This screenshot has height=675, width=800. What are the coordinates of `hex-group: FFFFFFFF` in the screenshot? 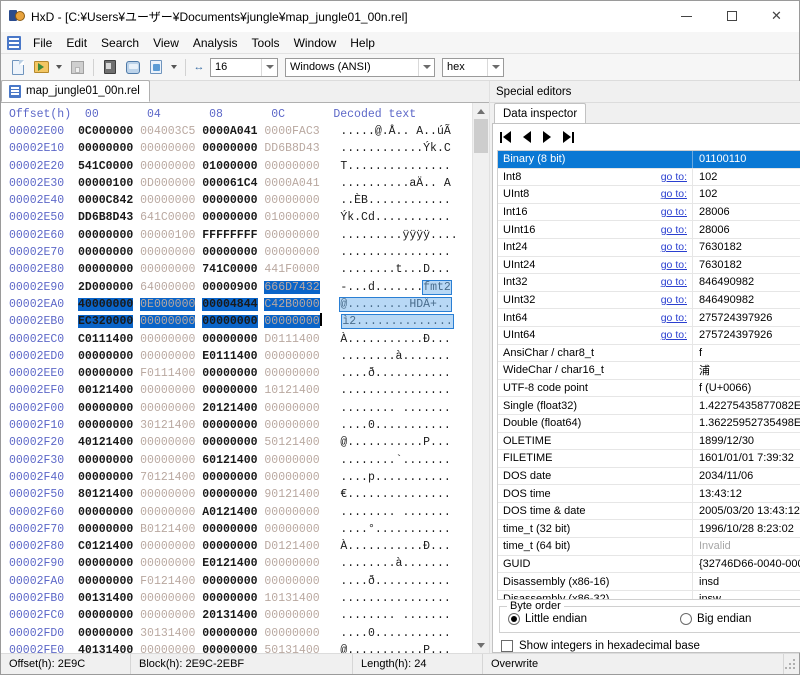 It's located at (229, 235).